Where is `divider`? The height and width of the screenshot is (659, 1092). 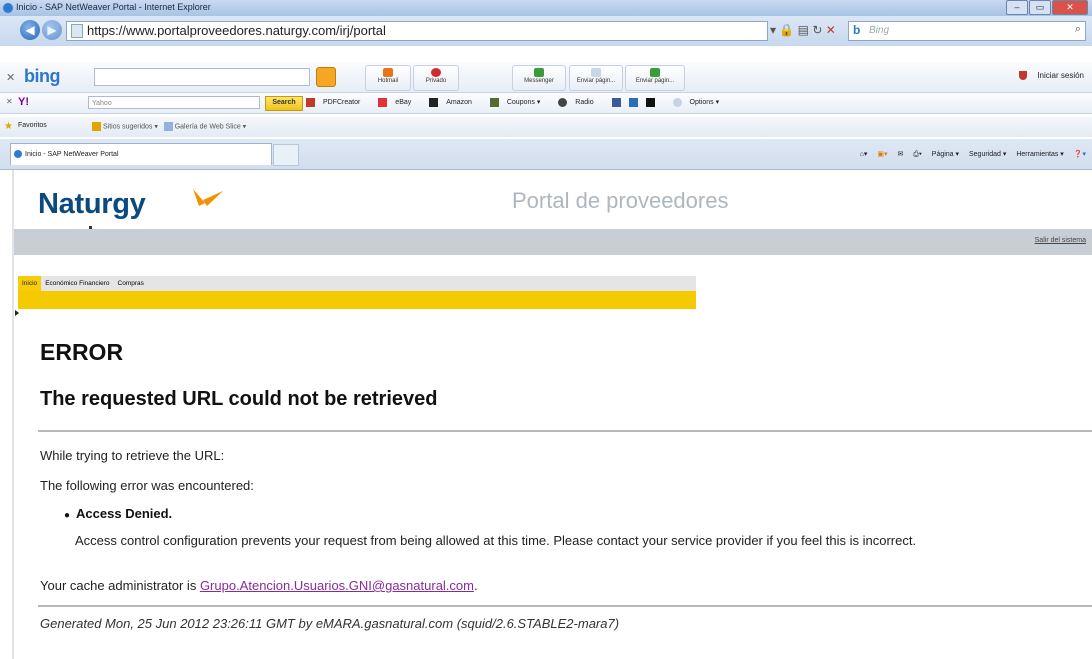 divider is located at coordinates (565, 431).